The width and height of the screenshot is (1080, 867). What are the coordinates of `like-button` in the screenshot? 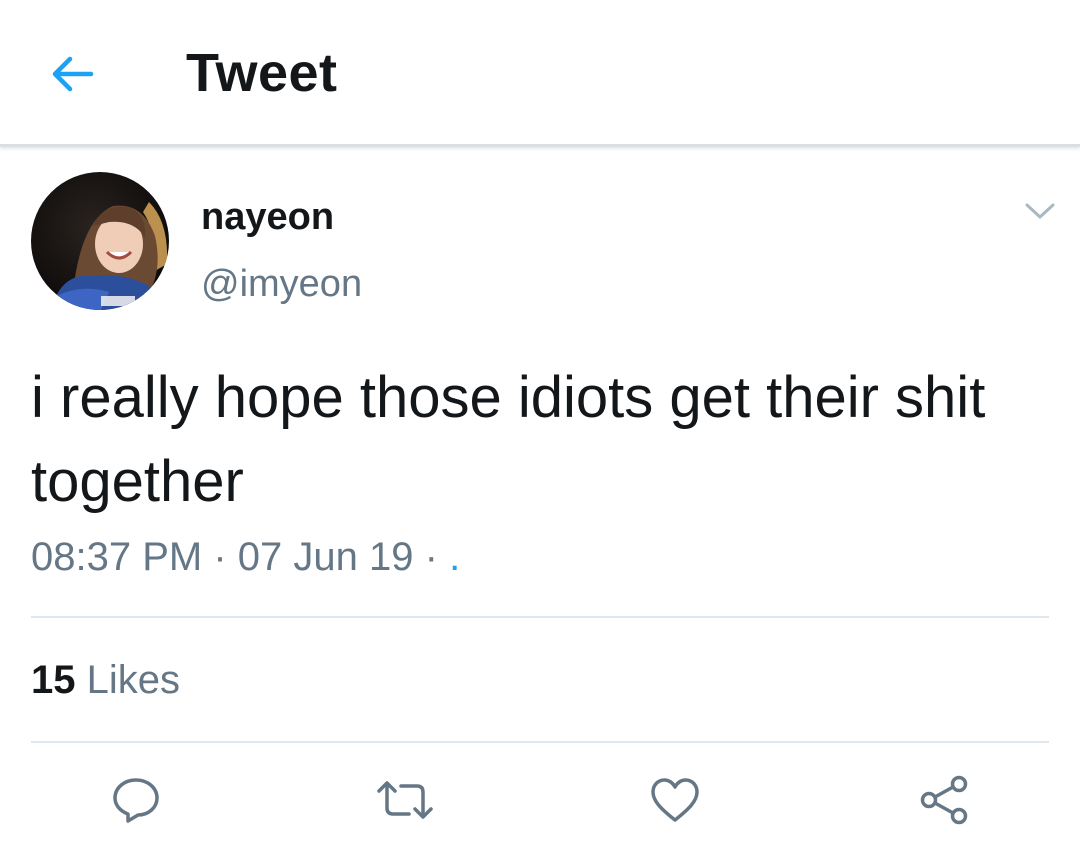 It's located at (675, 800).